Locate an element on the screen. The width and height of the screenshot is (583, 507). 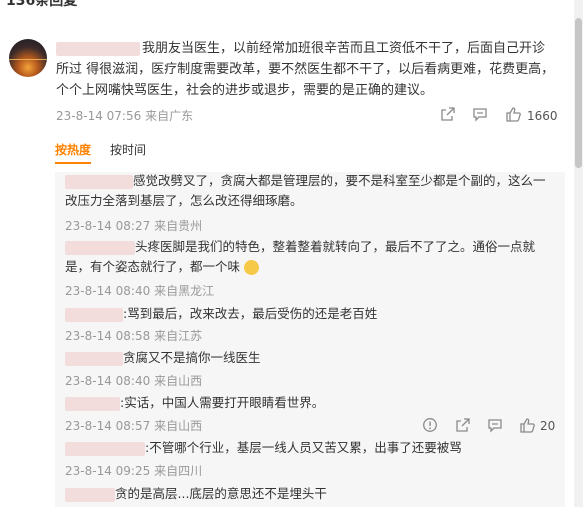
reply-like-count: 20 is located at coordinates (548, 426).